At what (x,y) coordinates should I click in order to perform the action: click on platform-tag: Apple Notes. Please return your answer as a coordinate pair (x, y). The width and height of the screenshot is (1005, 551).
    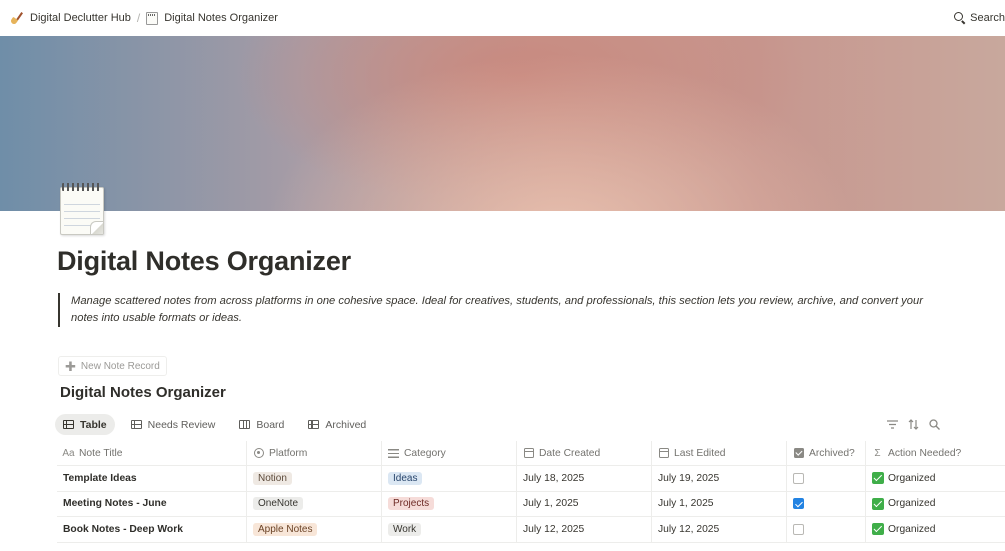
    Looking at the image, I should click on (285, 529).